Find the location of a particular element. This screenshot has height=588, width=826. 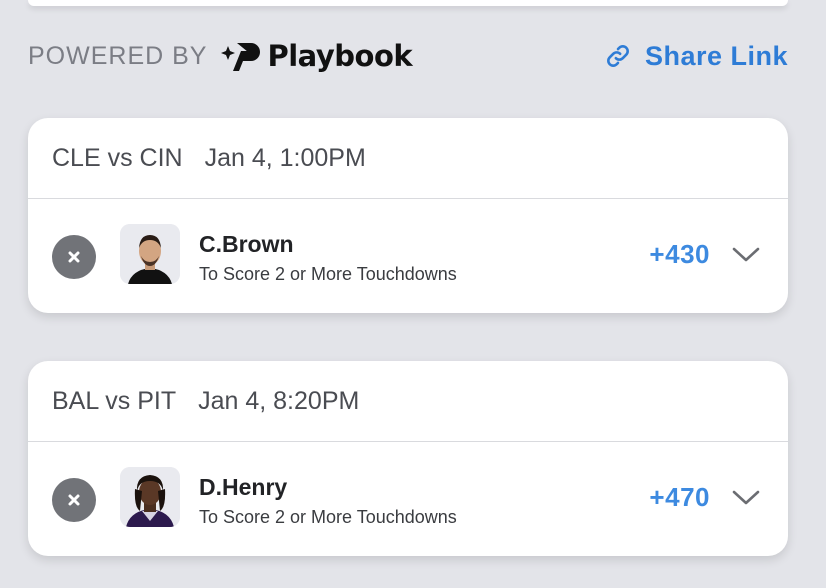

game-time: Jan 4, 1:00PM is located at coordinates (285, 157).